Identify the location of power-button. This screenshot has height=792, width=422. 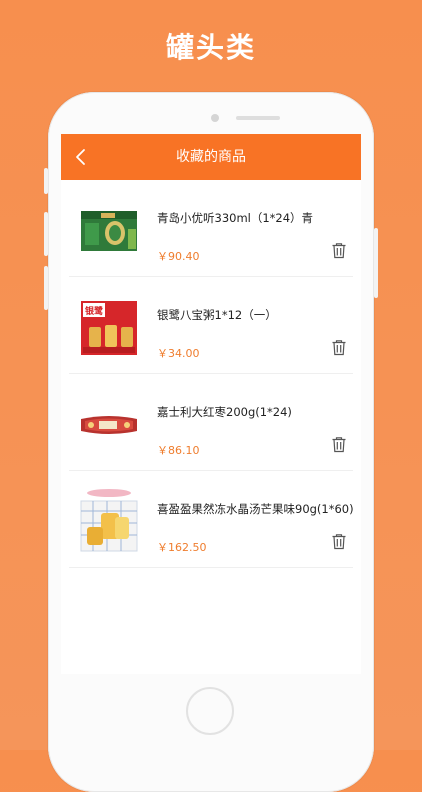
(376, 263).